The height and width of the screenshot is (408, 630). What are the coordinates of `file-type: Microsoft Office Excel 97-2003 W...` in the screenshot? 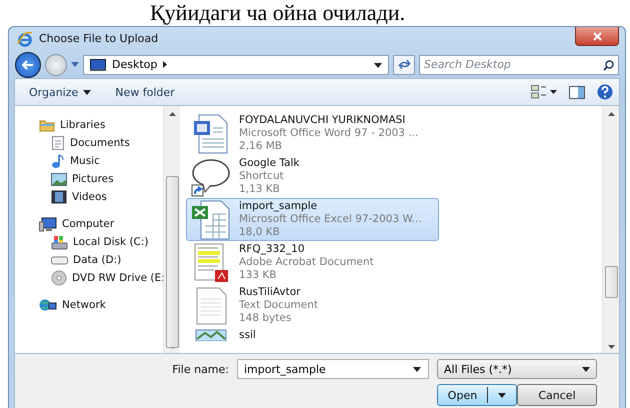 It's located at (330, 219).